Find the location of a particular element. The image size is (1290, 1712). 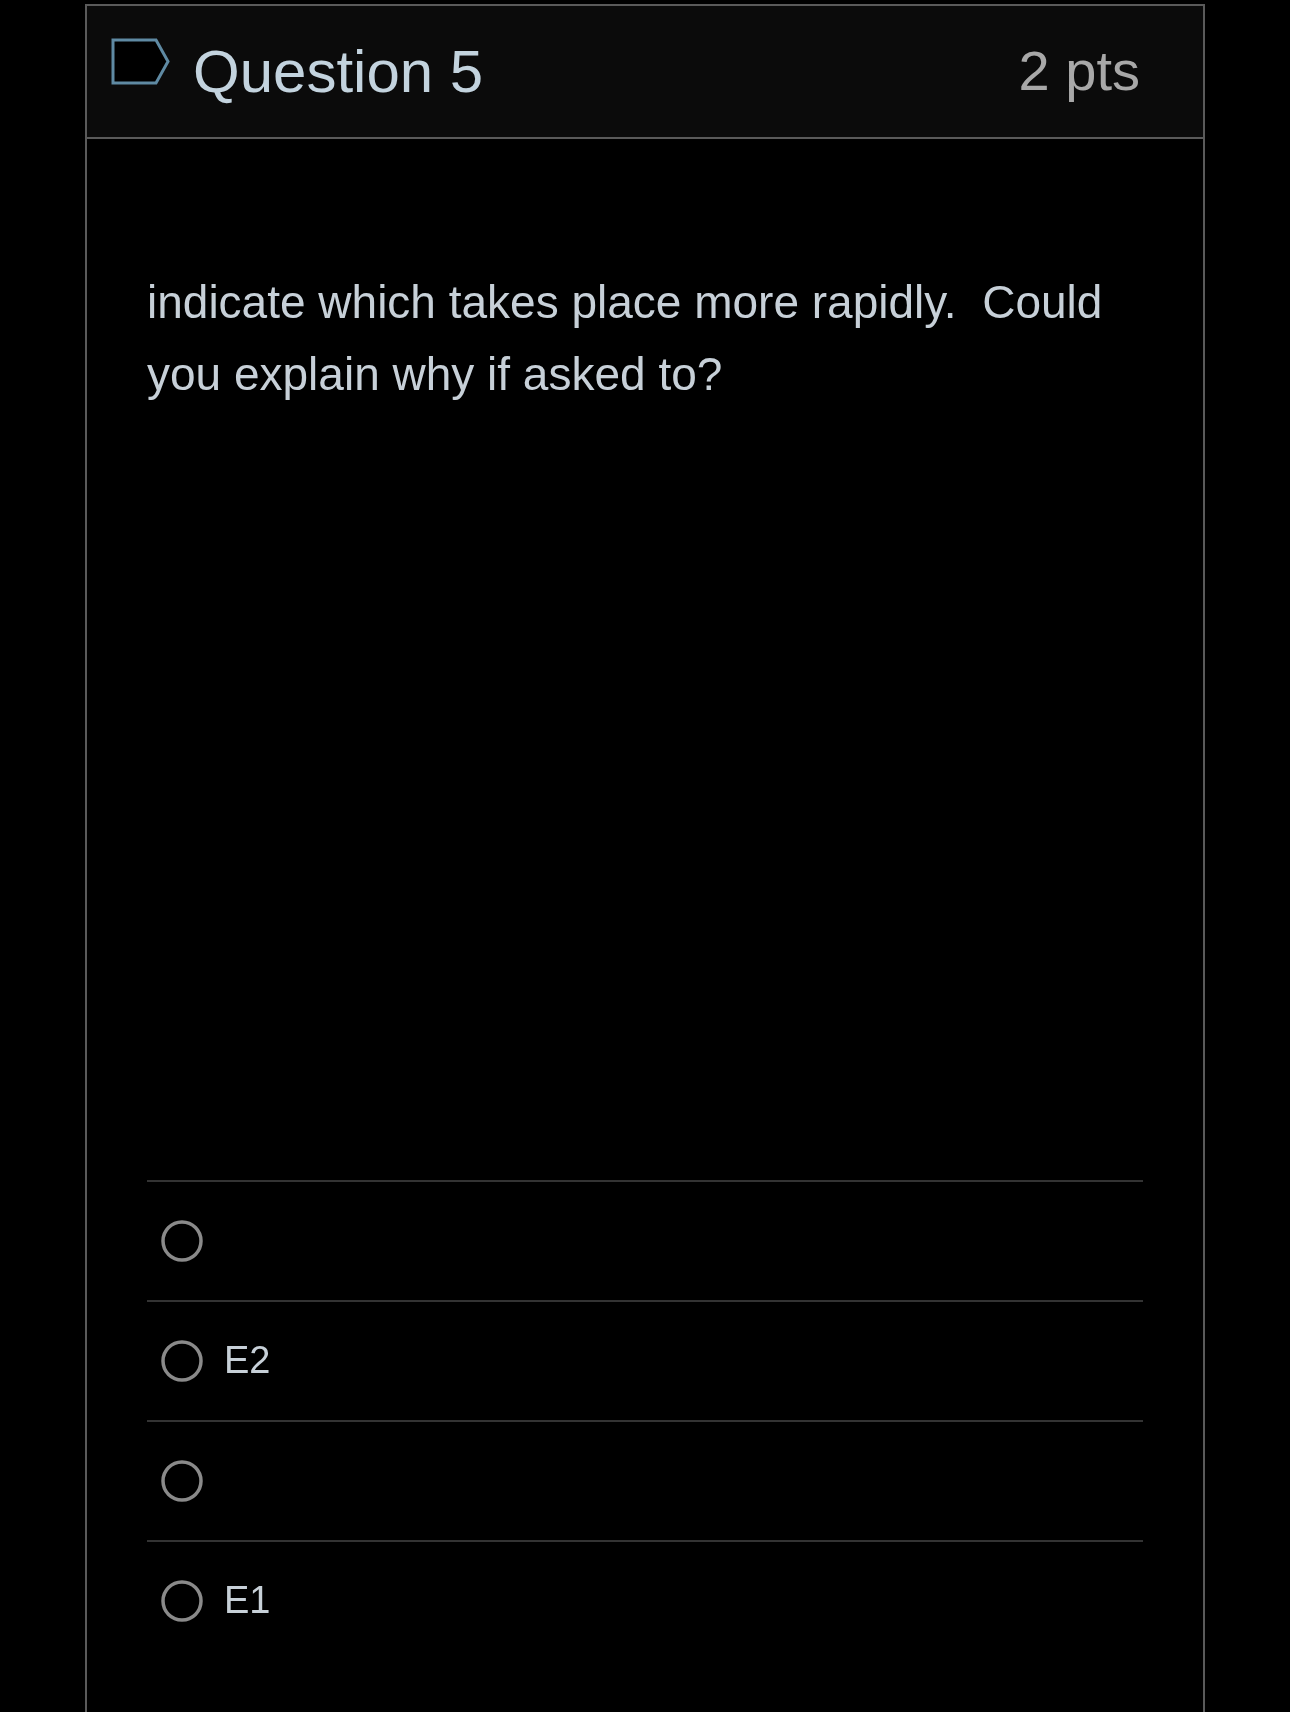

question-title: Question 5 is located at coordinates (338, 71).